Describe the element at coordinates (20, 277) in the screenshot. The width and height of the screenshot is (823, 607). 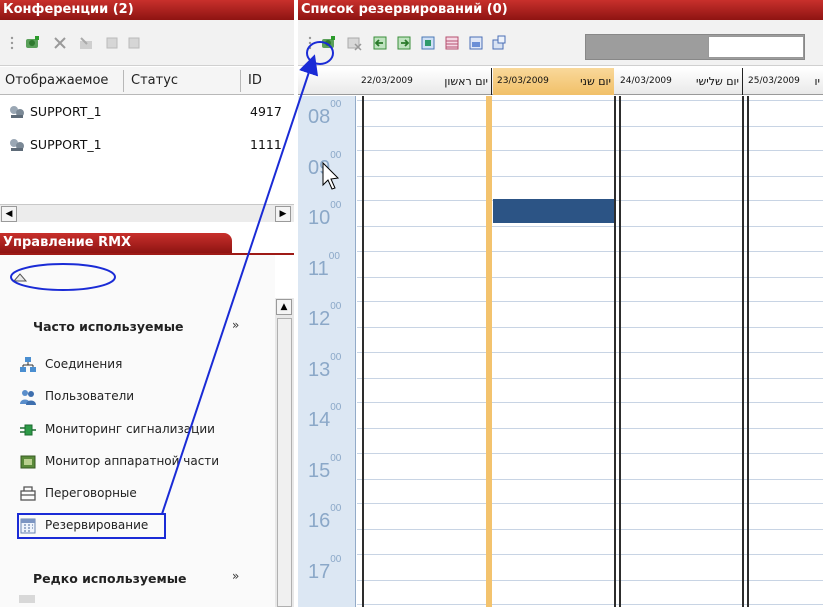
I see `collapse-triangle-icon` at that location.